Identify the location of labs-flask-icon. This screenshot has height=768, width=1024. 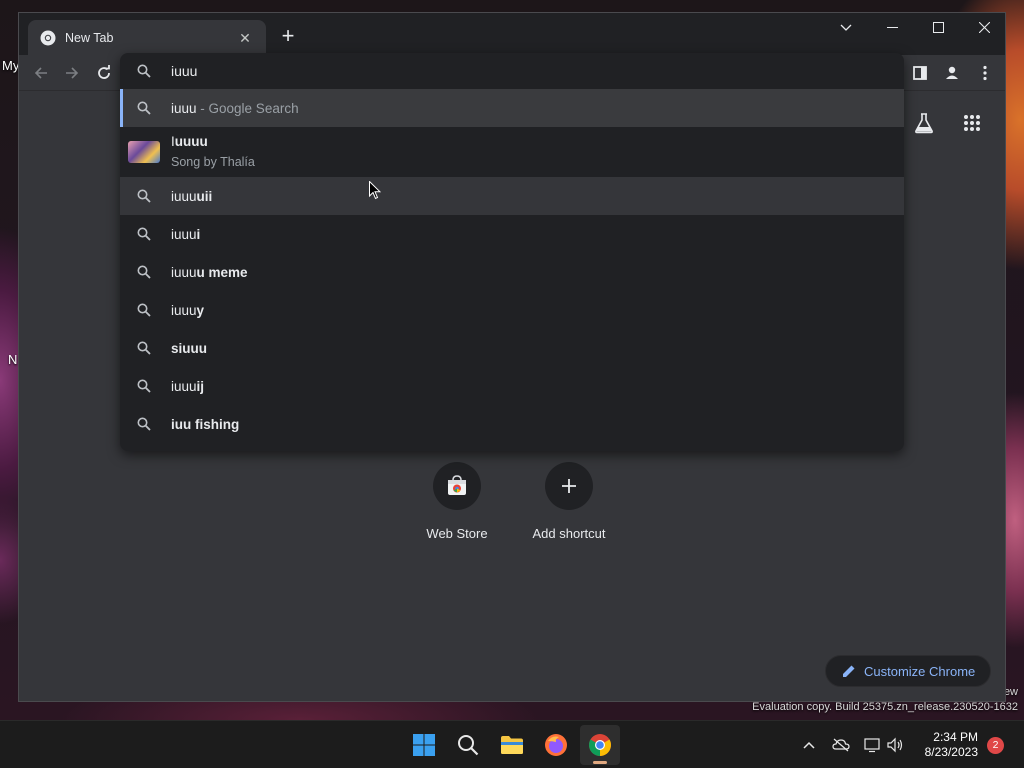
(924, 123).